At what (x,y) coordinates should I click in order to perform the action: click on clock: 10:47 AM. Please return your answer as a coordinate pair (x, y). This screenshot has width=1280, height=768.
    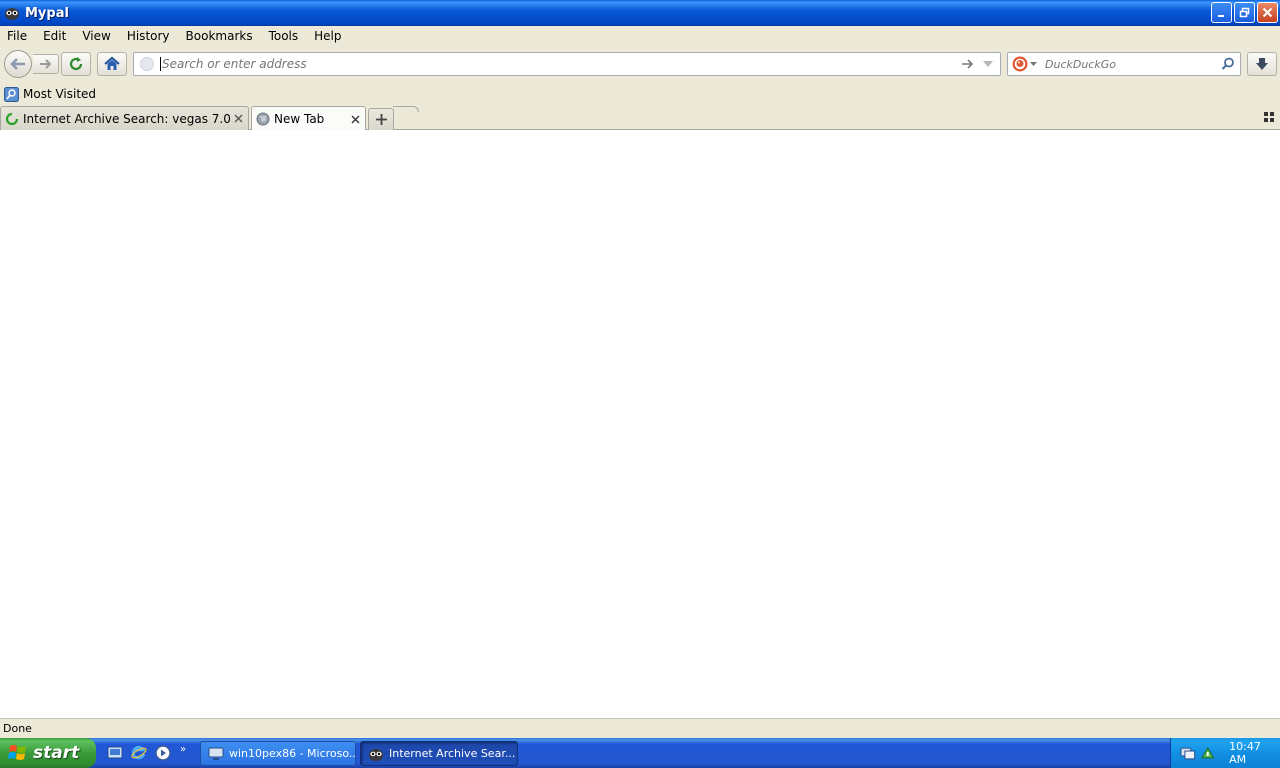
    Looking at the image, I should click on (1254, 753).